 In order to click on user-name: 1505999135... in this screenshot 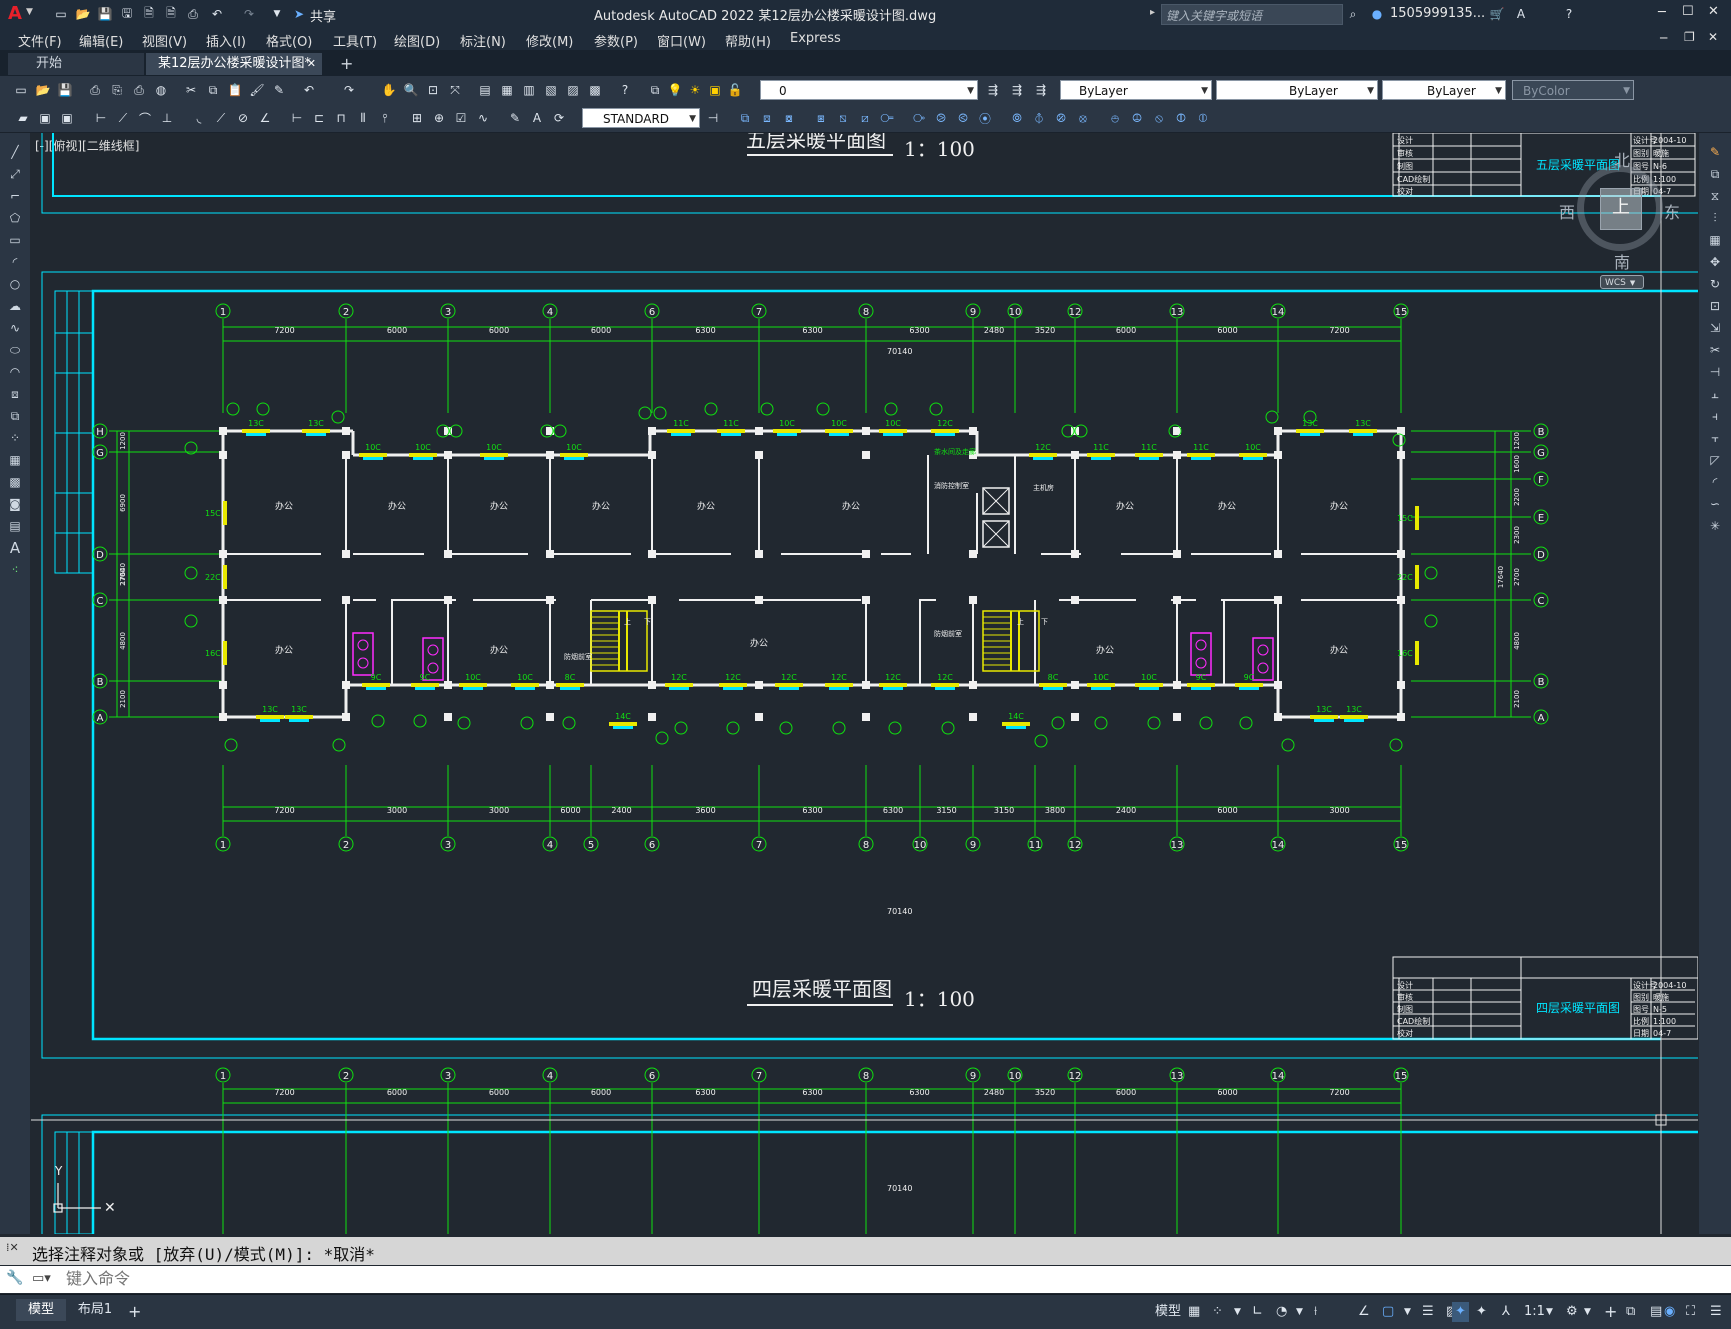, I will do `click(1437, 13)`.